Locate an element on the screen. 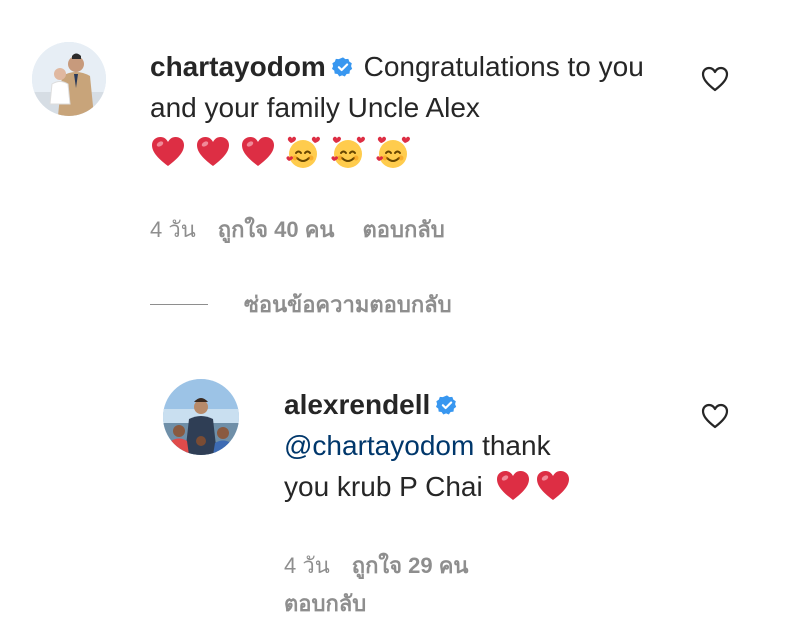  comment-time: 4 วัน is located at coordinates (173, 229).